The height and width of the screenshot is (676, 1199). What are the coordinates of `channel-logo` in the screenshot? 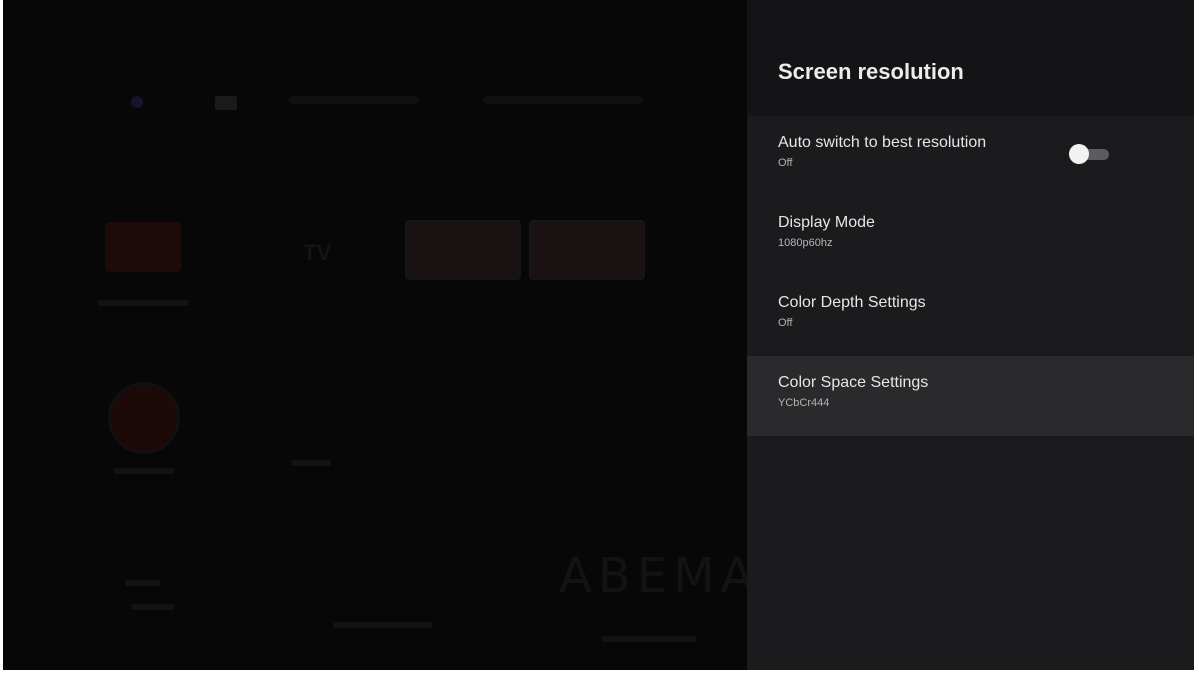 It's located at (144, 418).